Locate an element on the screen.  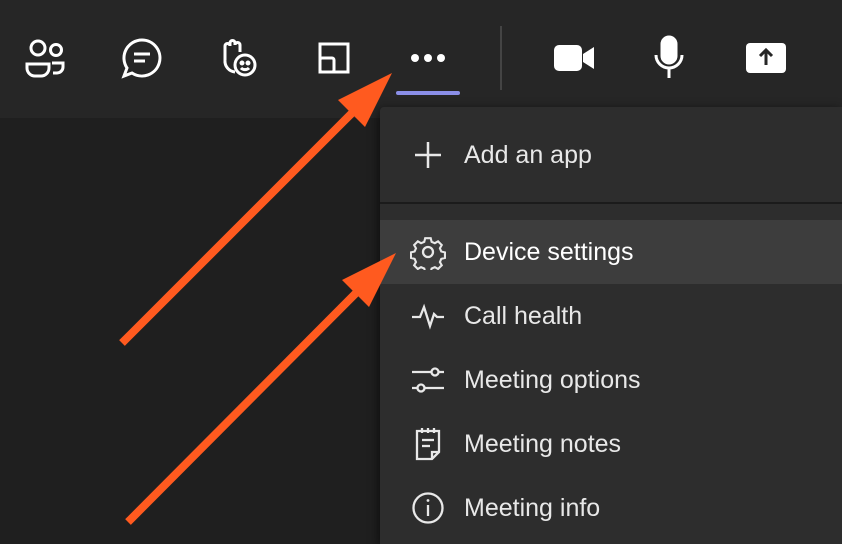
menu-item-add-app: Add an app is located at coordinates (611, 155).